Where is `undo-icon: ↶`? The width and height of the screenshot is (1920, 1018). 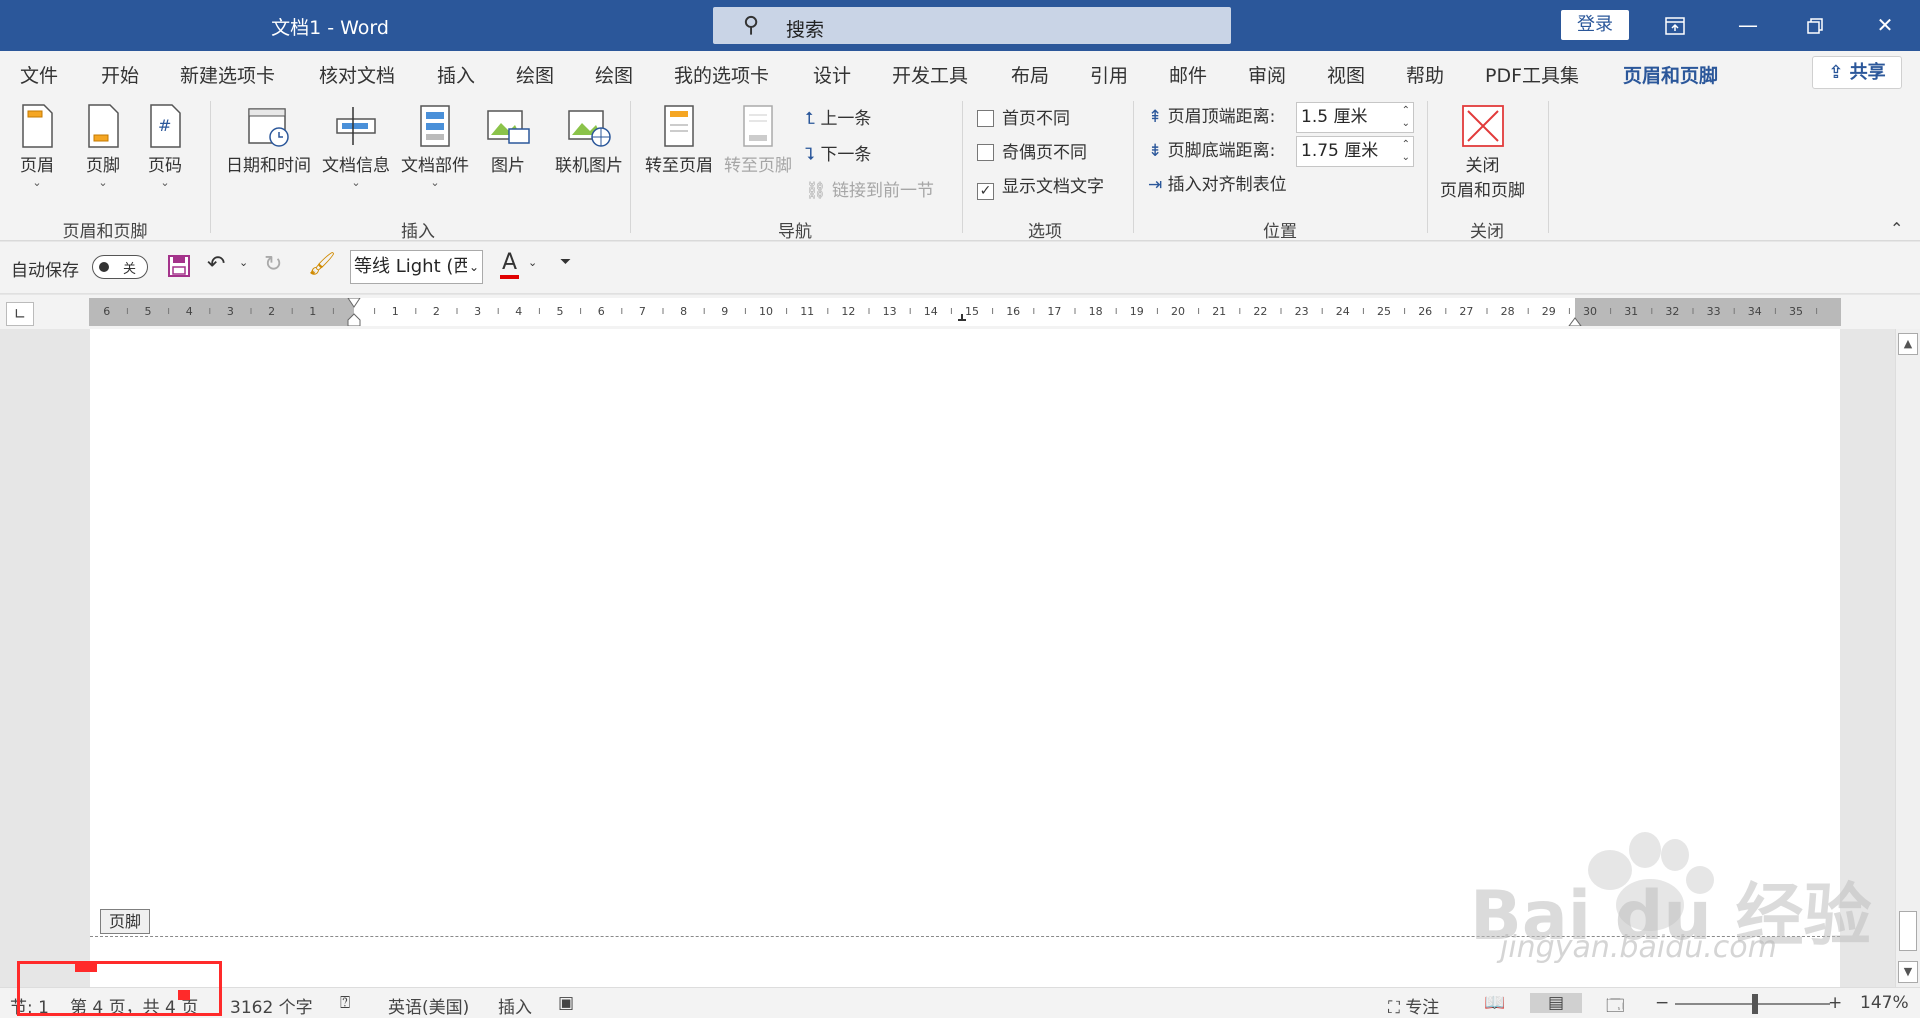 undo-icon: ↶ is located at coordinates (216, 264).